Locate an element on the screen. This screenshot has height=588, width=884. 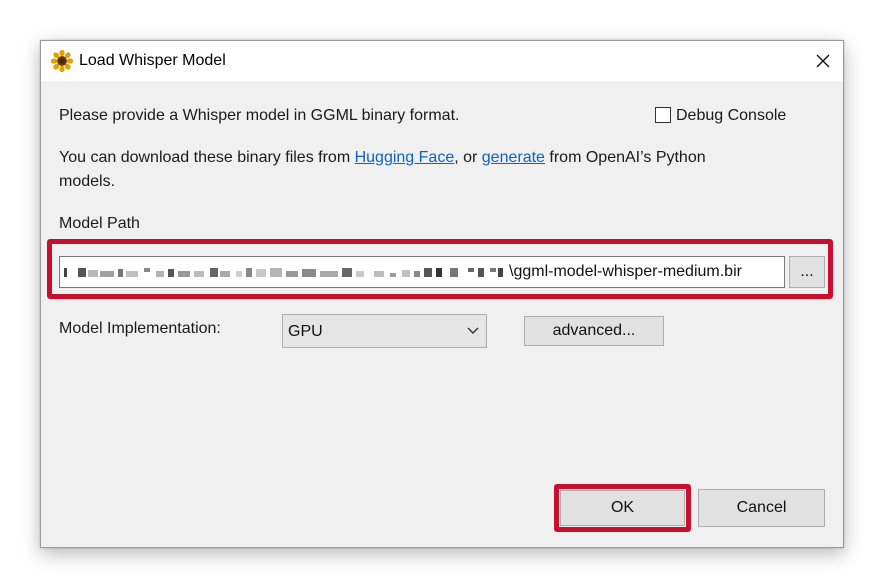
close-icon is located at coordinates (823, 61).